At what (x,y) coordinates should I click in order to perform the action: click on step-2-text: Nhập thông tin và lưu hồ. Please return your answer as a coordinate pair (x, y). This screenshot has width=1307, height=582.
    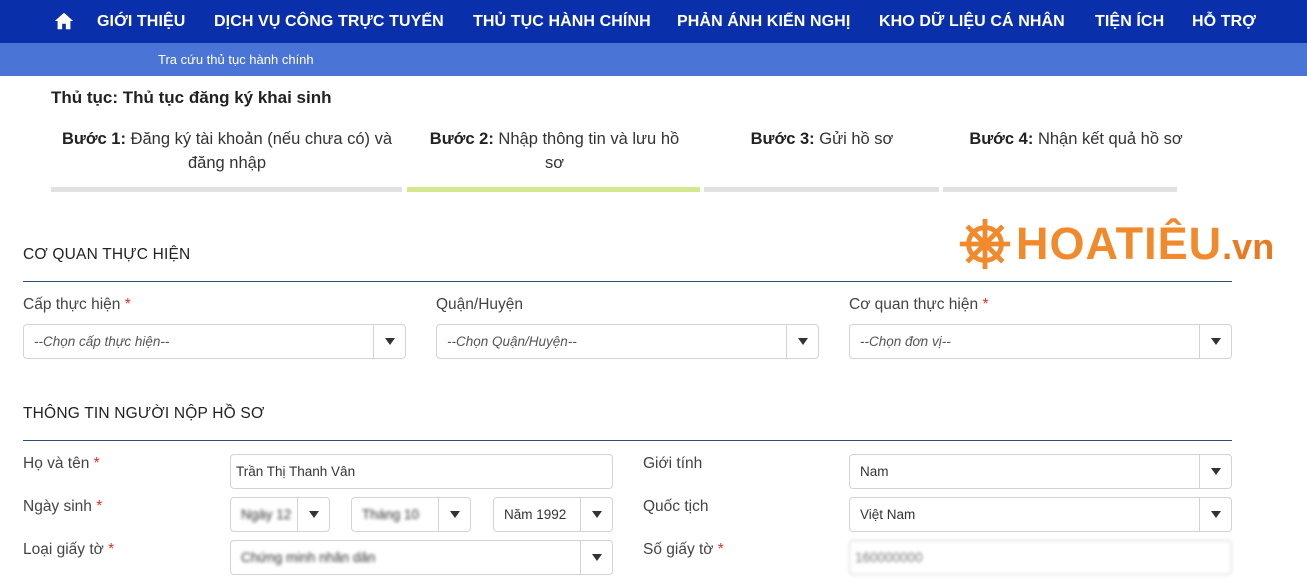
    Looking at the image, I should click on (589, 139).